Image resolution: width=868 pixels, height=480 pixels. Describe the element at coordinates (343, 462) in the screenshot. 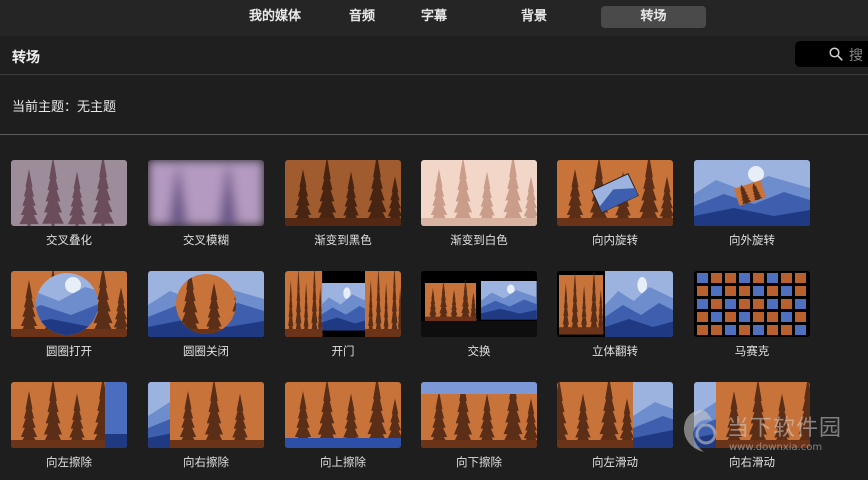

I see `transition-label: 向上擦除` at that location.